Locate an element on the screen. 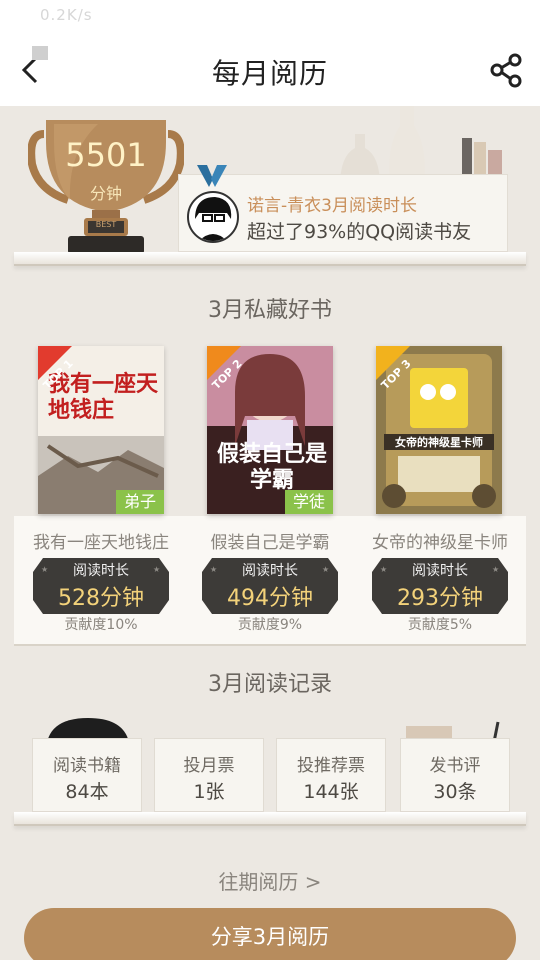 This screenshot has height=960, width=540. book-name-2: 假装自己是学霸 is located at coordinates (270, 540).